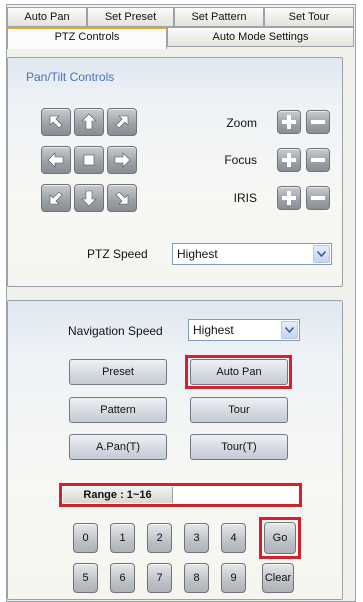 Image resolution: width=363 pixels, height=602 pixels. Describe the element at coordinates (118, 447) in the screenshot. I see `auto-pan-timed-button: A.Pan(T)` at that location.